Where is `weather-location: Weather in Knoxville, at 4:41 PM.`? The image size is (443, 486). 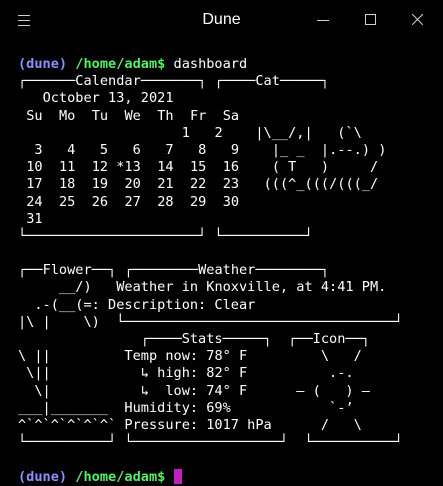
weather-location: Weather in Knoxville, at 4:41 PM. is located at coordinates (251, 287).